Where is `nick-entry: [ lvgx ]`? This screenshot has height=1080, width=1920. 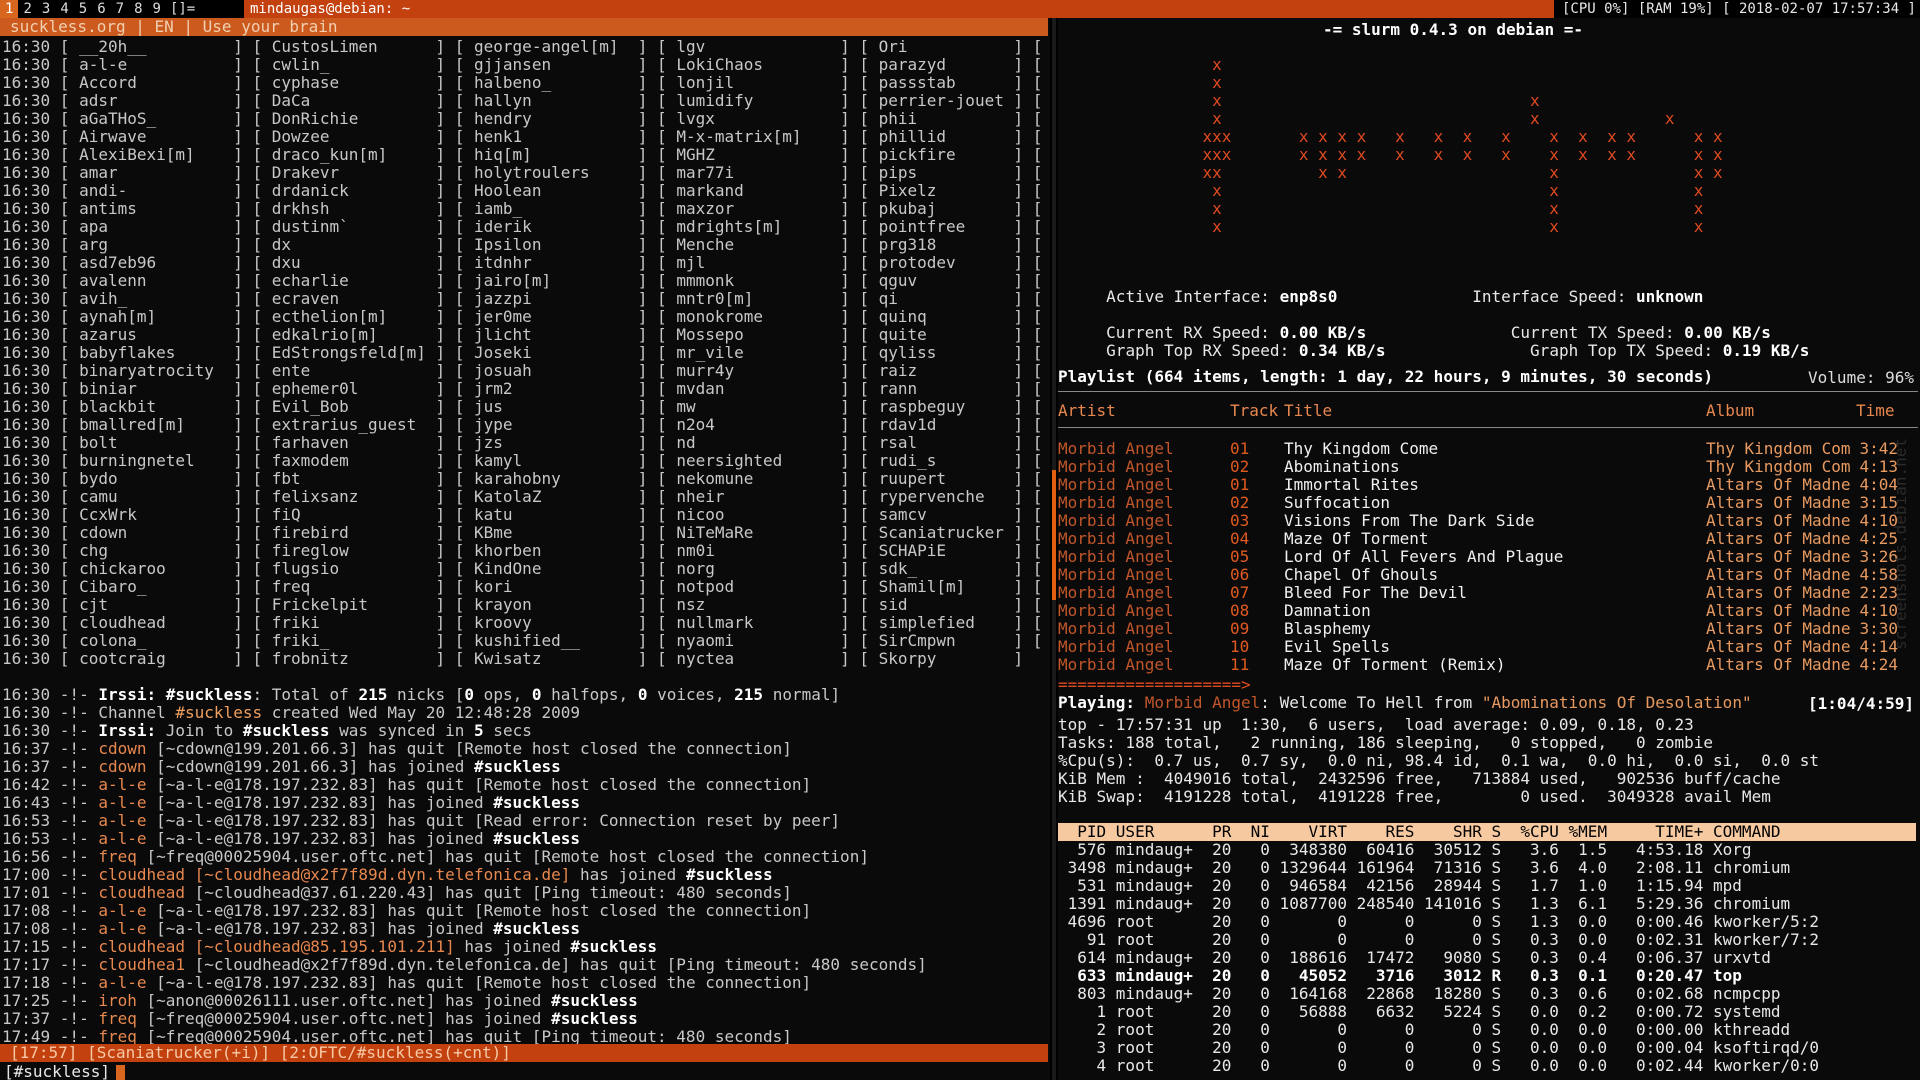 nick-entry: [ lvgx ] is located at coordinates (758, 118).